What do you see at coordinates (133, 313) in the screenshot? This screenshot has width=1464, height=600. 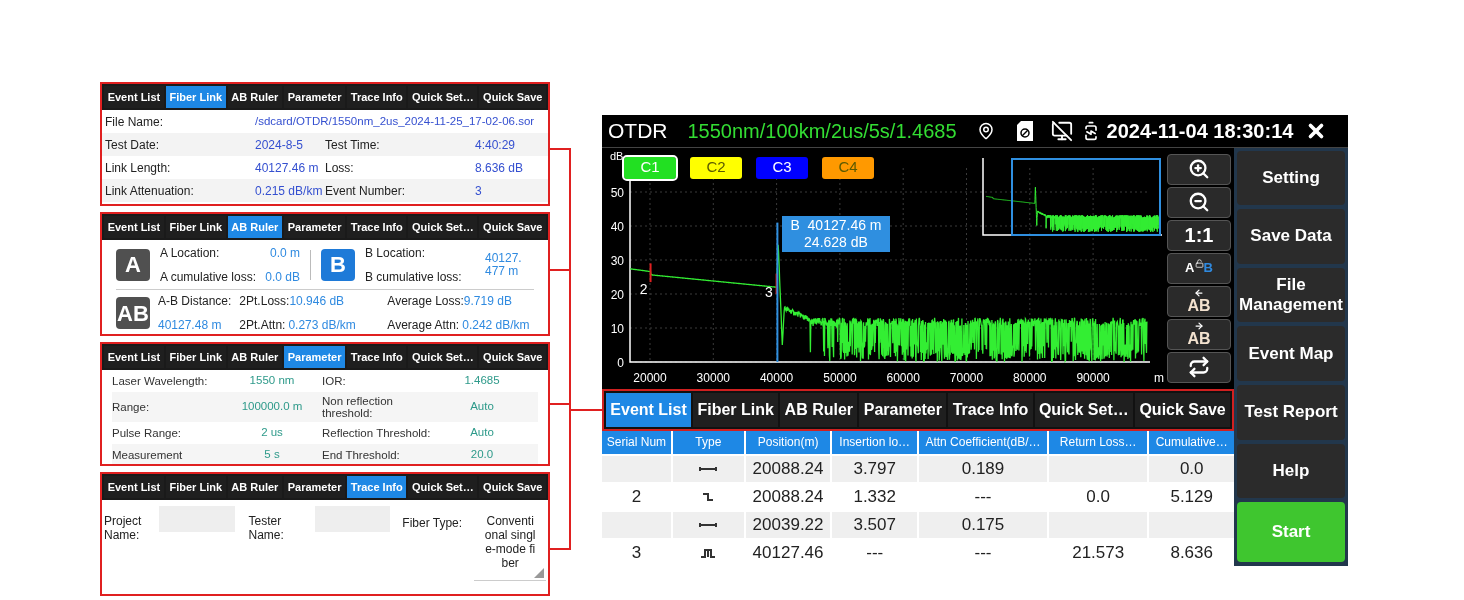 I see `marker-badge: AB` at bounding box center [133, 313].